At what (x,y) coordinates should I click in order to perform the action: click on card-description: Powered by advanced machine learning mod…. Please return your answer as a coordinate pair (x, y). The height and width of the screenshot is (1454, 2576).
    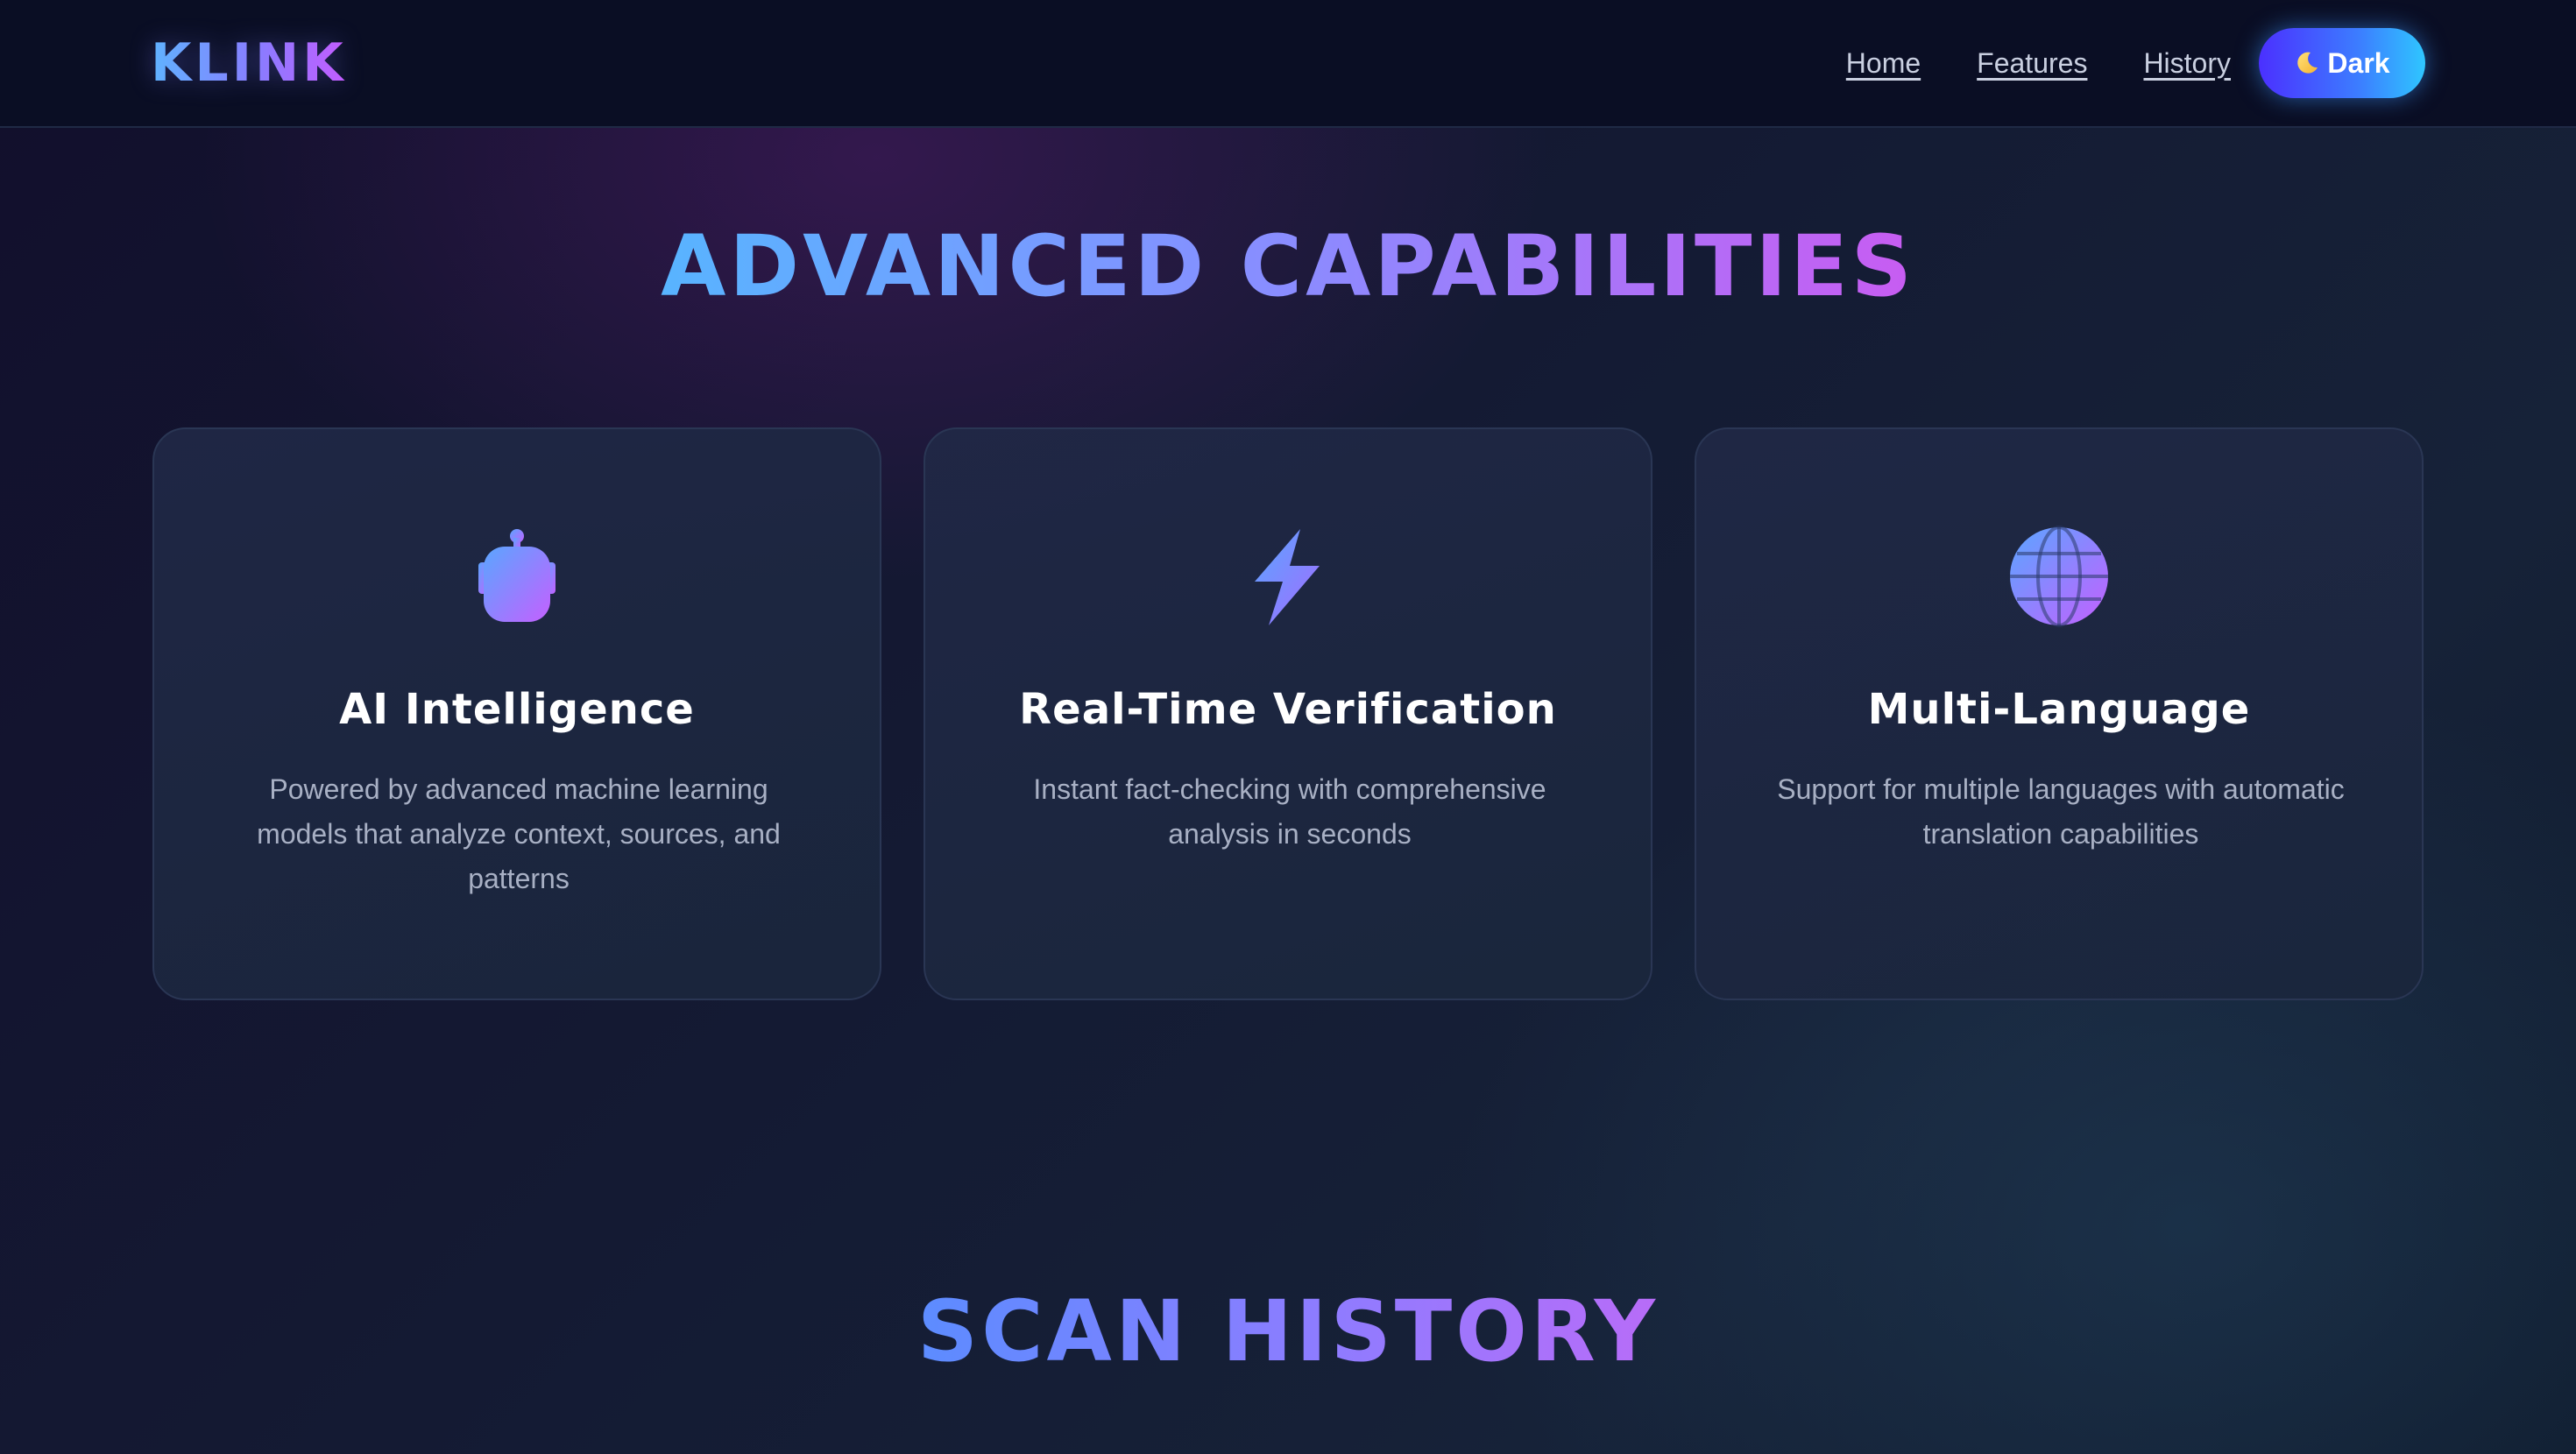
    Looking at the image, I should click on (519, 833).